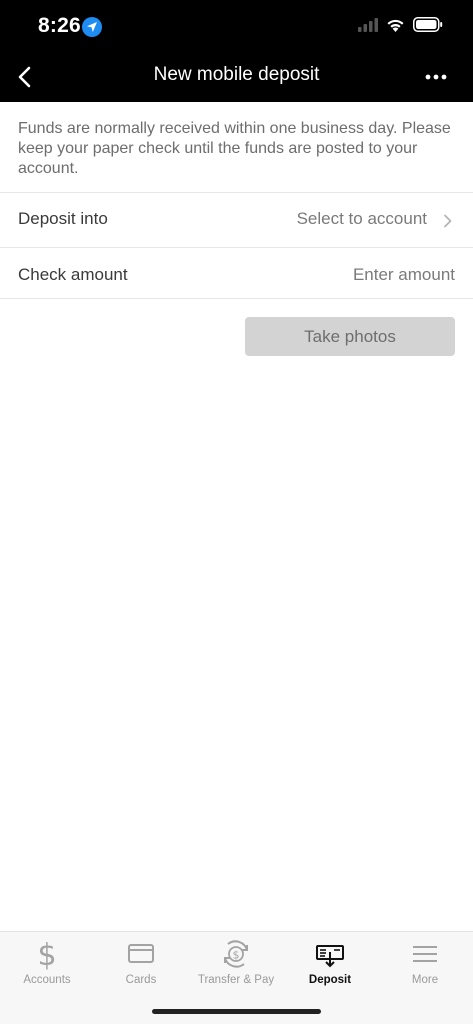 The image size is (473, 1024). What do you see at coordinates (141, 980) in the screenshot?
I see `tab-label: Cards` at bounding box center [141, 980].